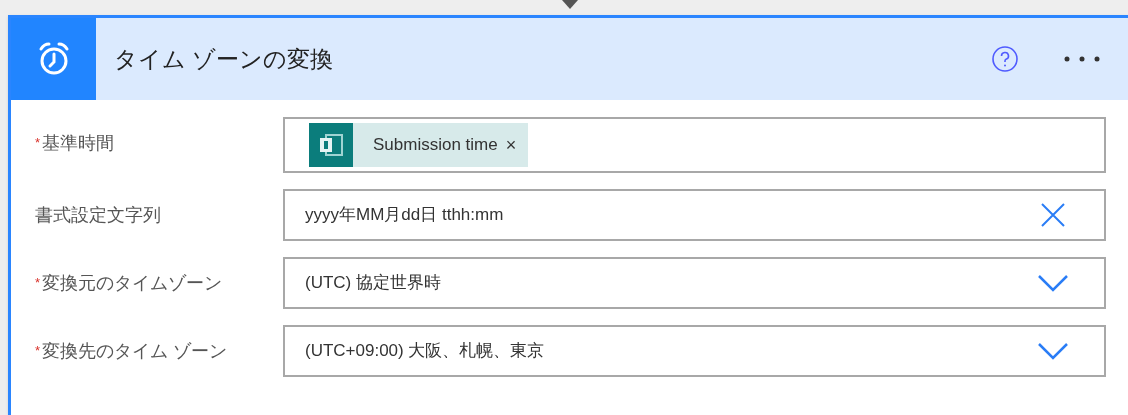  I want to click on token-label: Submission time, so click(435, 145).